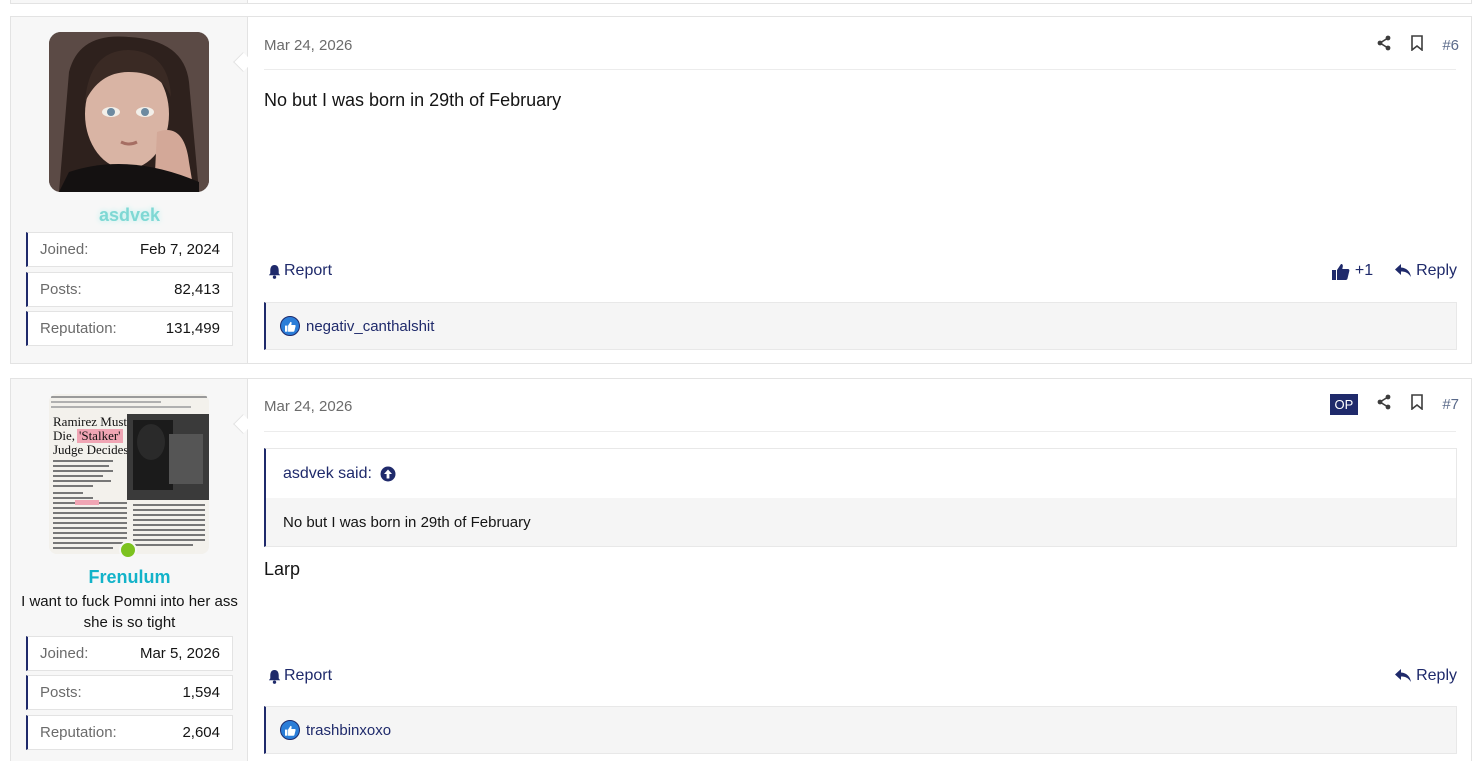  I want to click on quote-header: asdvek said:, so click(861, 473).